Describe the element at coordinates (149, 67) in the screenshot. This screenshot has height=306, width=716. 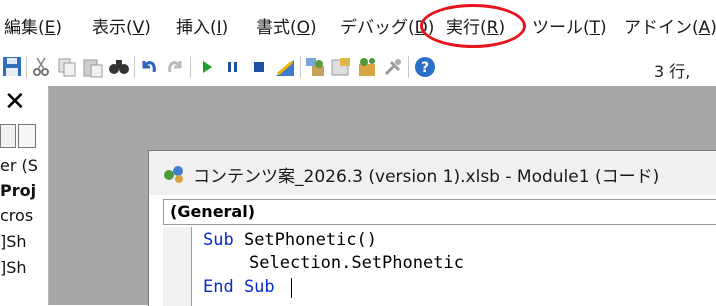
I see `undo-icon` at that location.